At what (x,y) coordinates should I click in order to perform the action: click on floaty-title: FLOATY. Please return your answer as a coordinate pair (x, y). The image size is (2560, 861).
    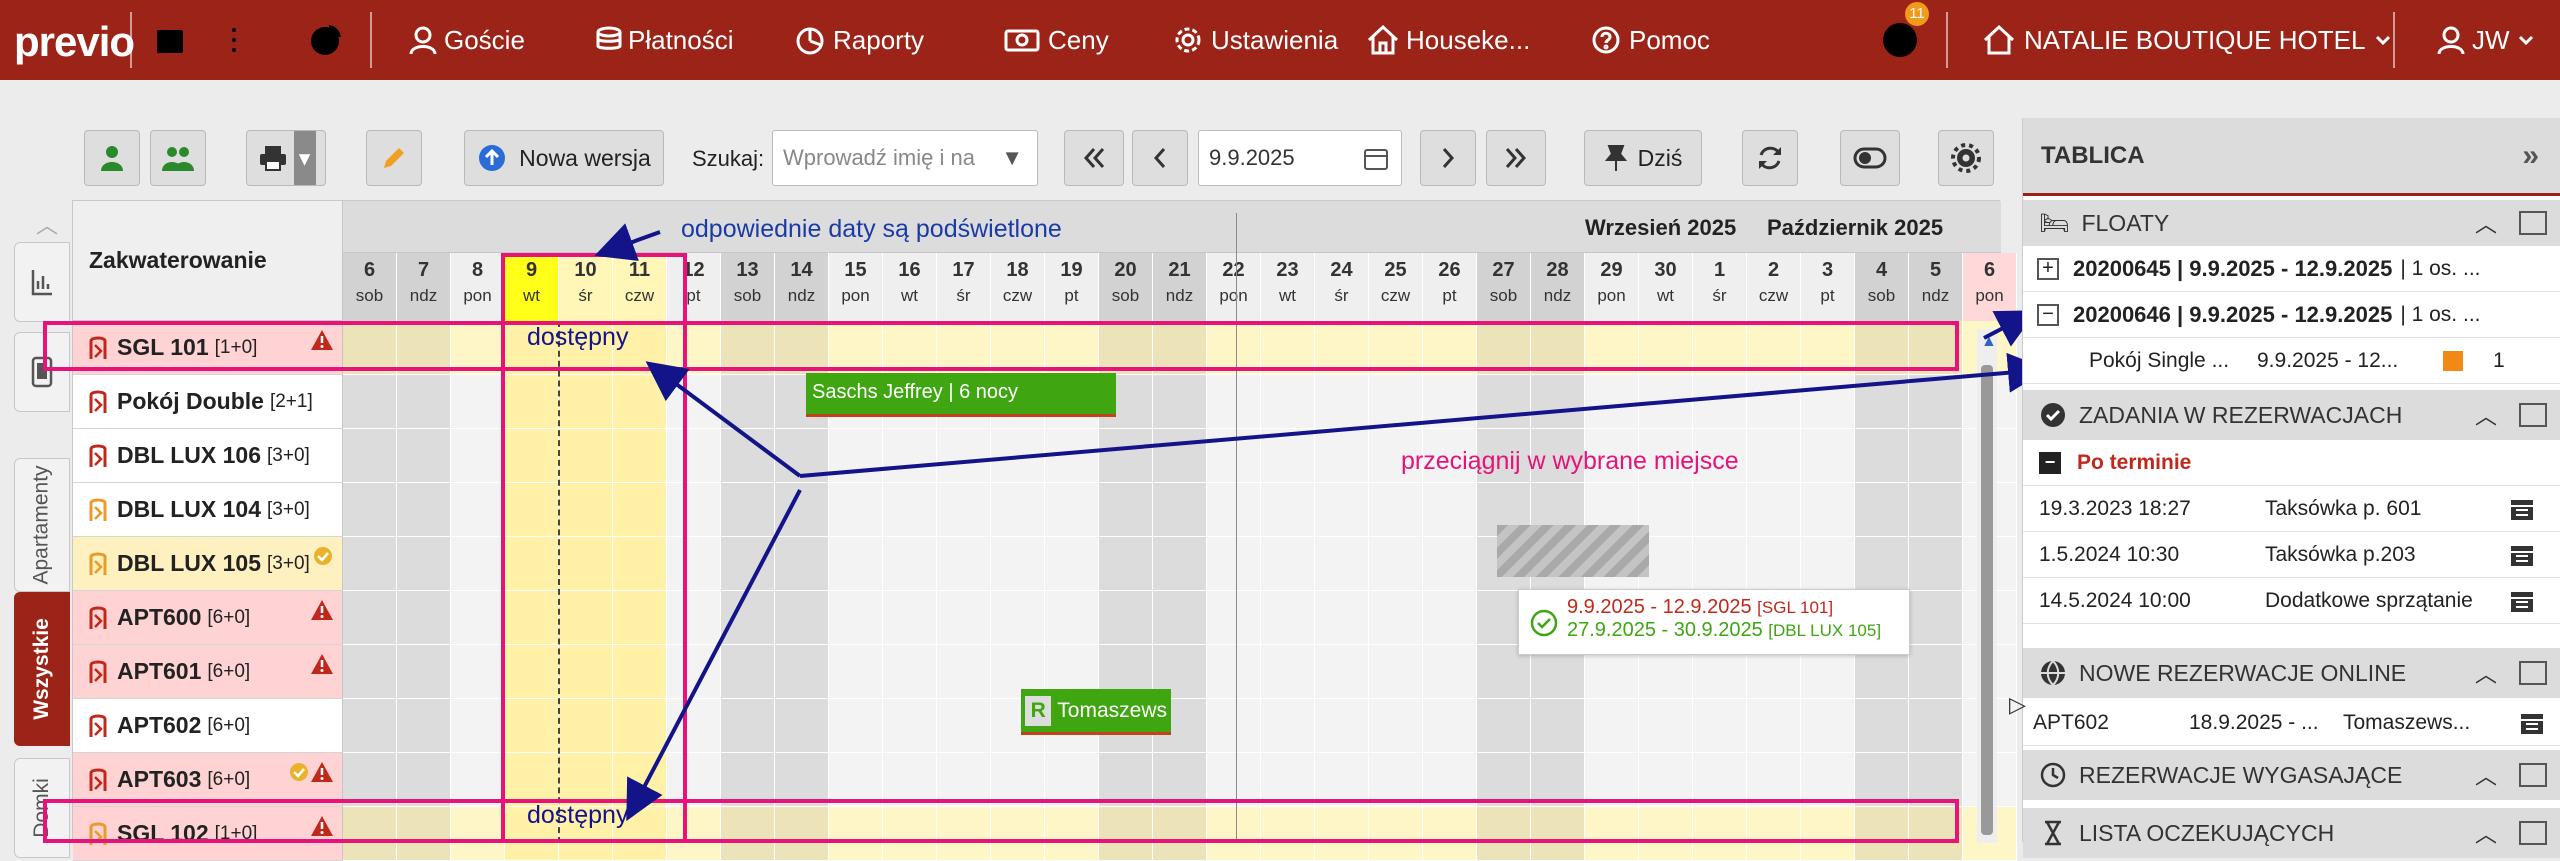
    Looking at the image, I should click on (2125, 222).